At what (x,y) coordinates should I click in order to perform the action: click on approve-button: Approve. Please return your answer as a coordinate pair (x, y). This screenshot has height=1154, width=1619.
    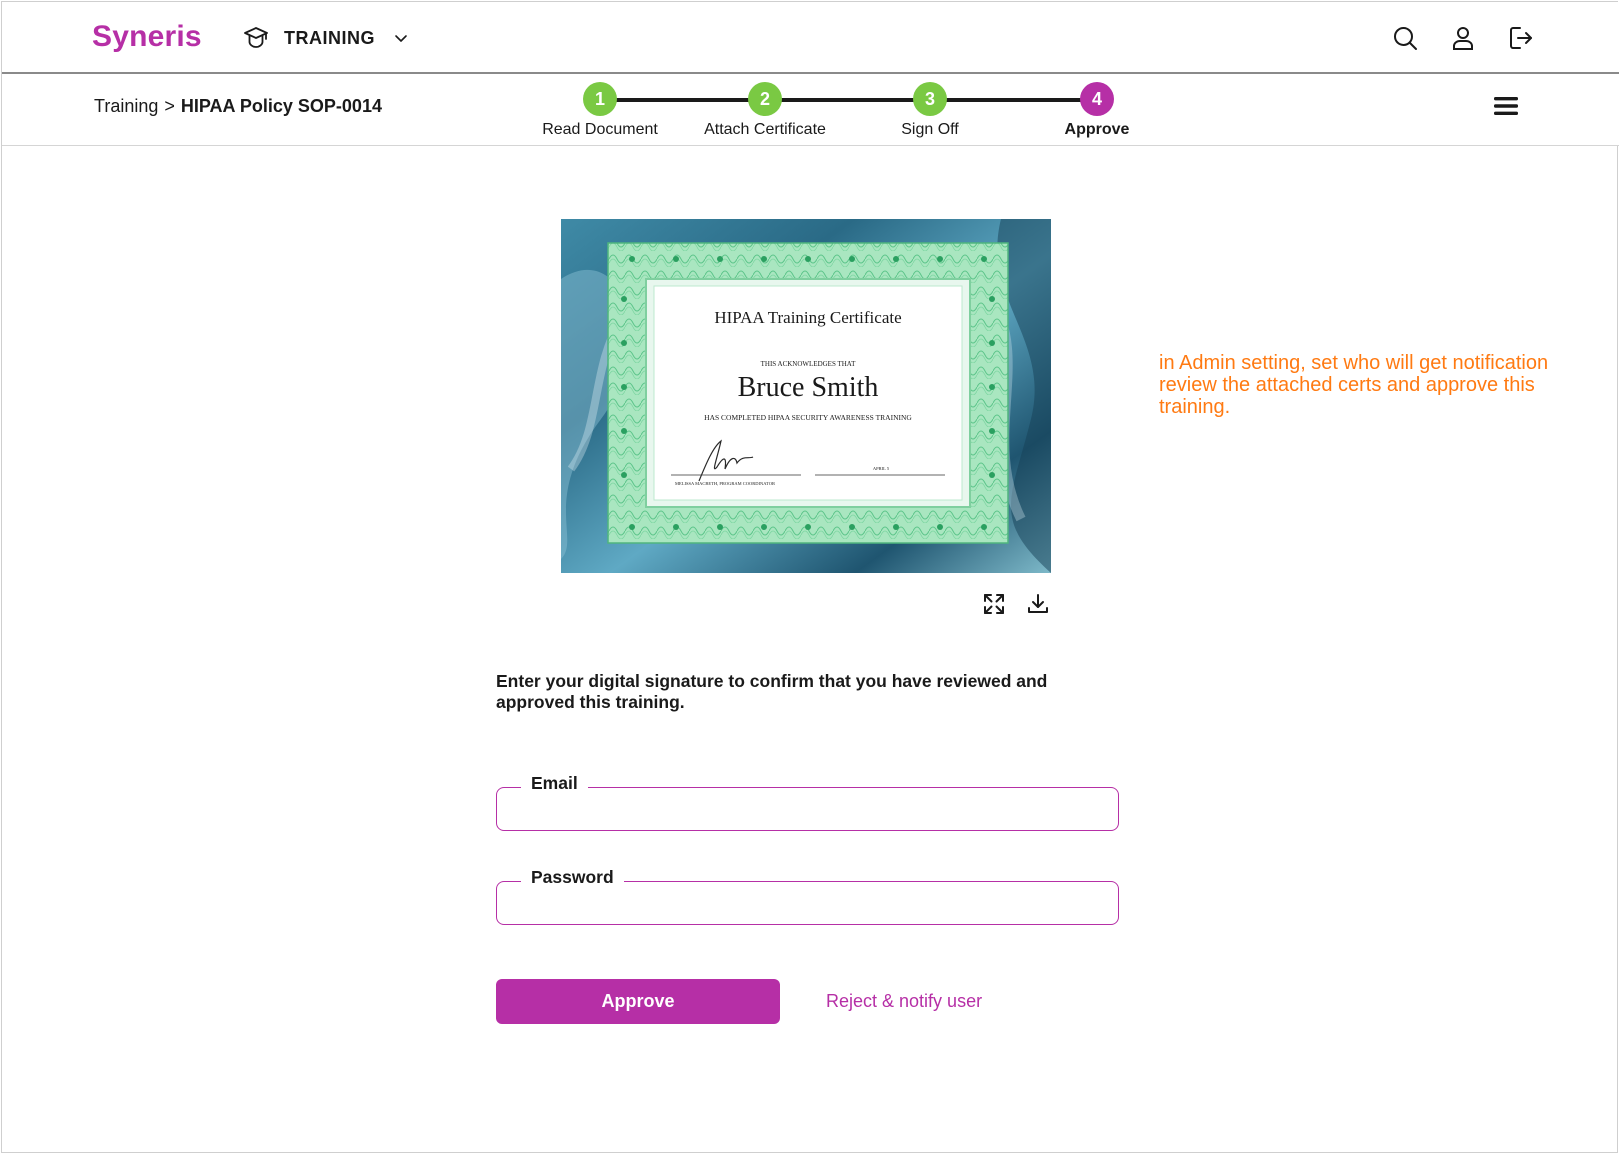
    Looking at the image, I should click on (638, 1001).